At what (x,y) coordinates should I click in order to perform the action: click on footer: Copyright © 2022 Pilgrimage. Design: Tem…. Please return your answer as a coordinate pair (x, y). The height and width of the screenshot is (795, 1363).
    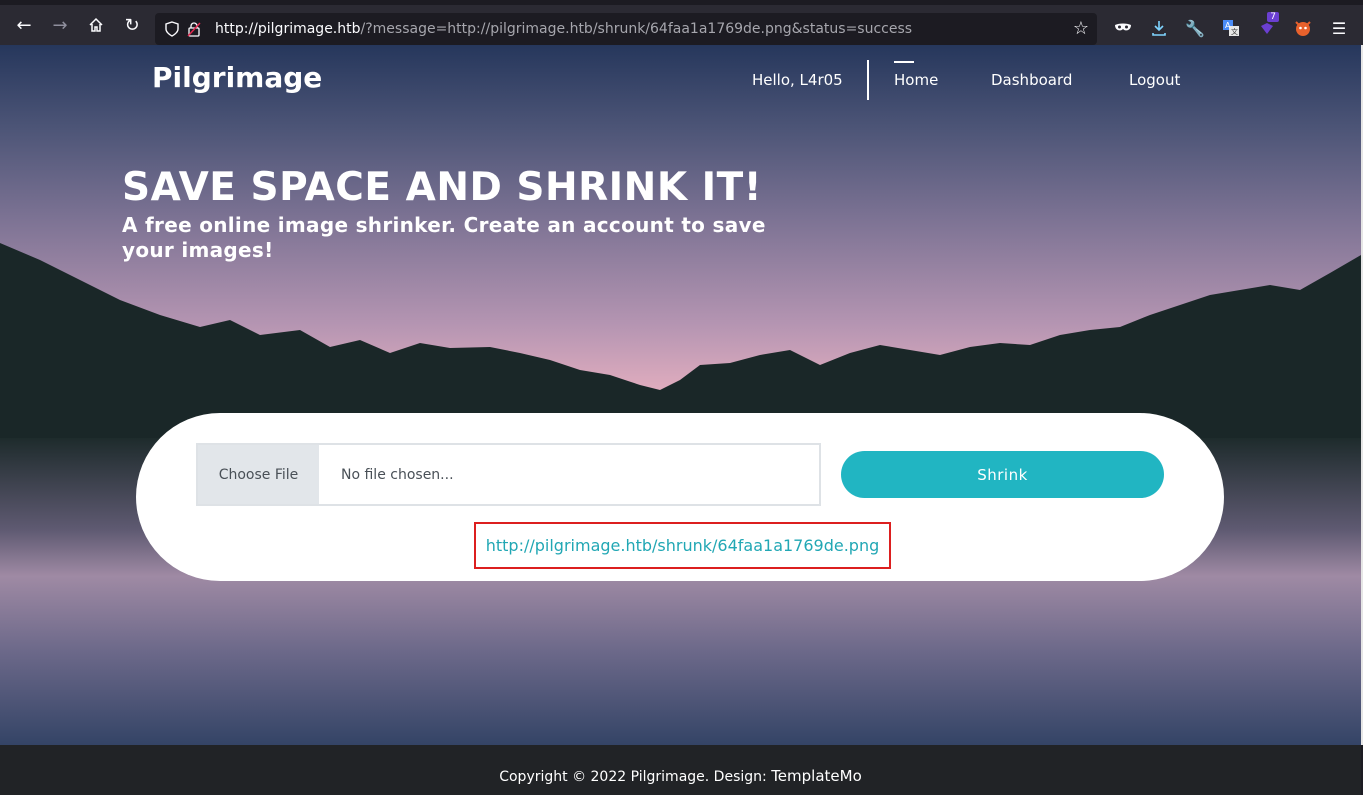
    Looking at the image, I should click on (680, 770).